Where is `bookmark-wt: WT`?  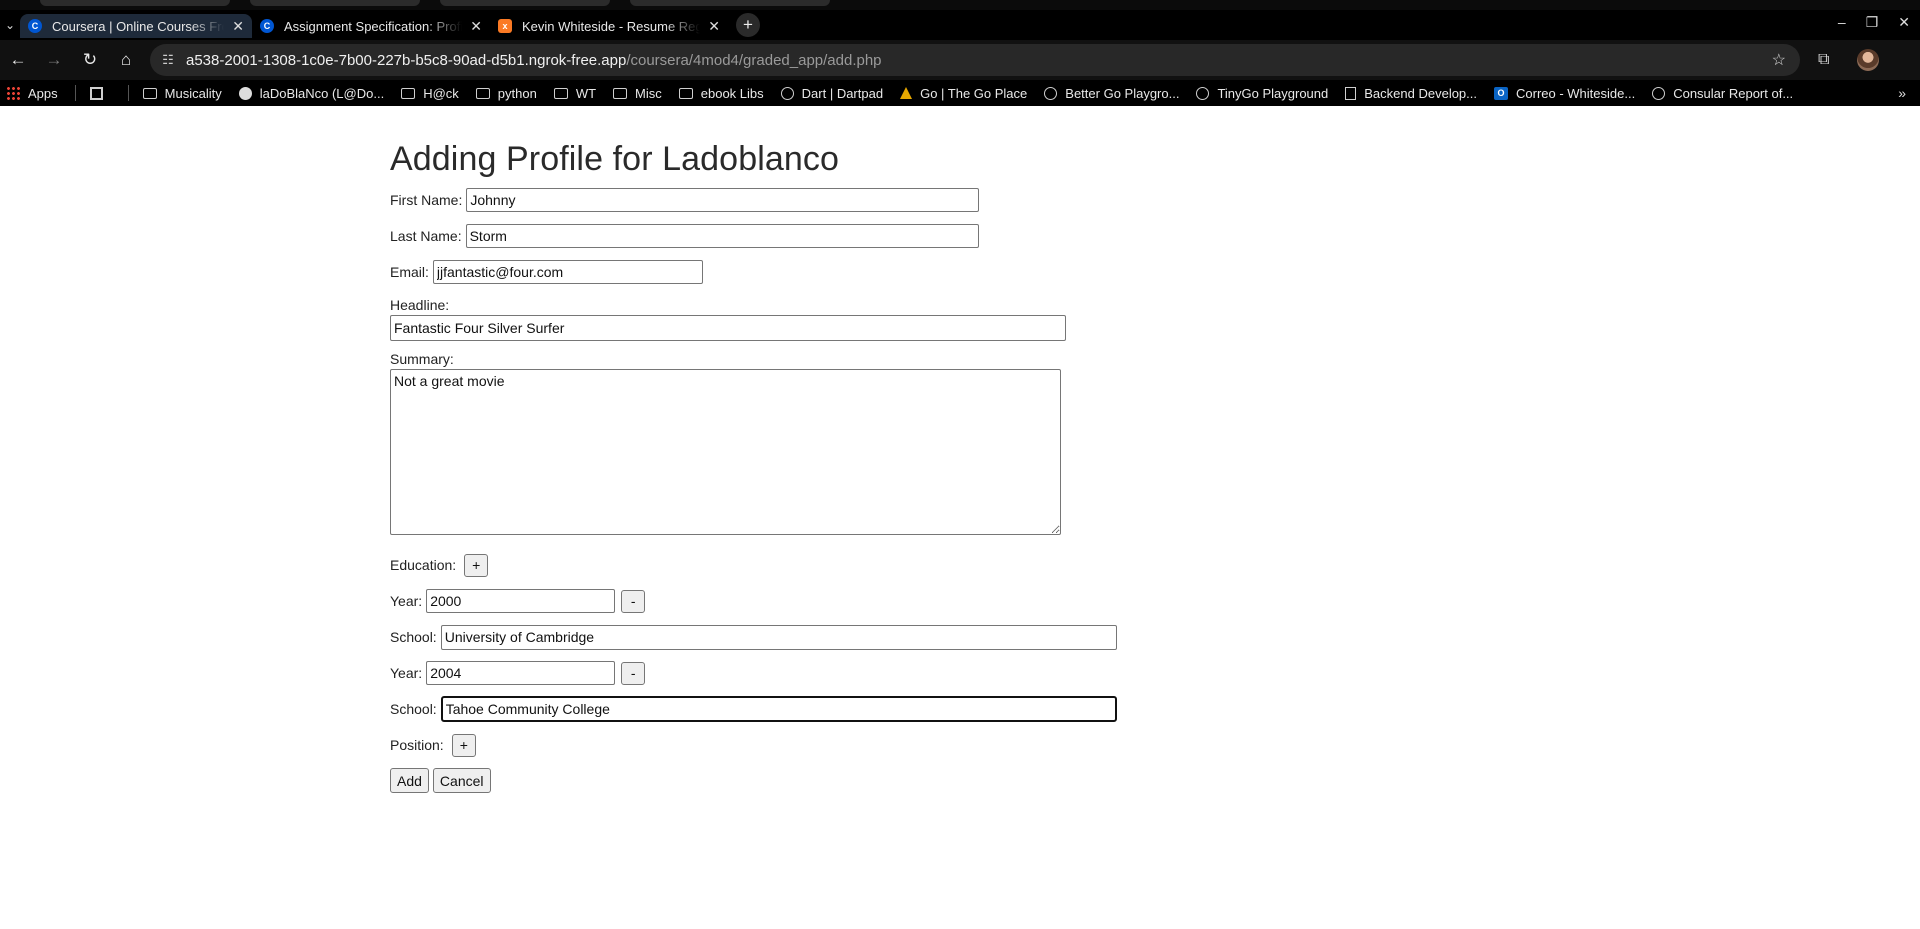
bookmark-wt: WT is located at coordinates (575, 93).